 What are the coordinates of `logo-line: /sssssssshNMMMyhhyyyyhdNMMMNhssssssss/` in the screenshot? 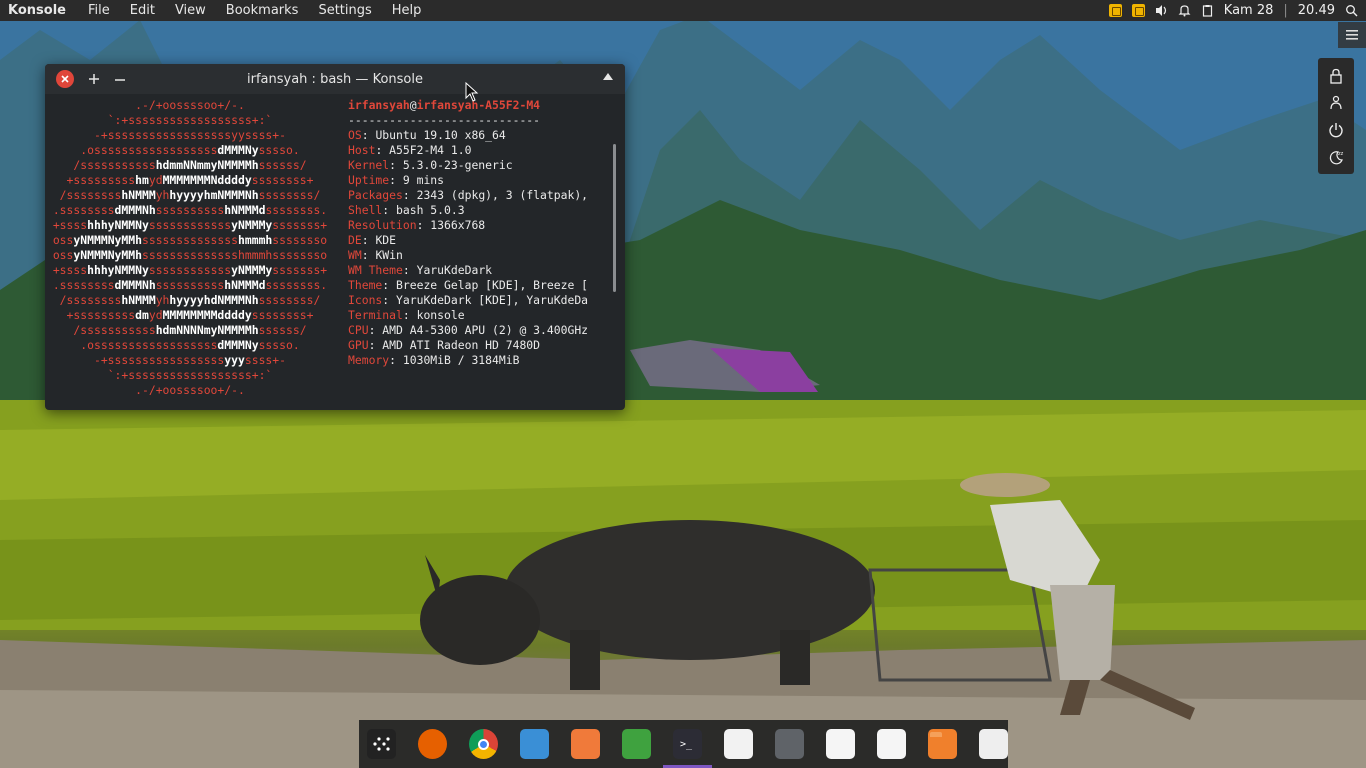 It's located at (190, 300).